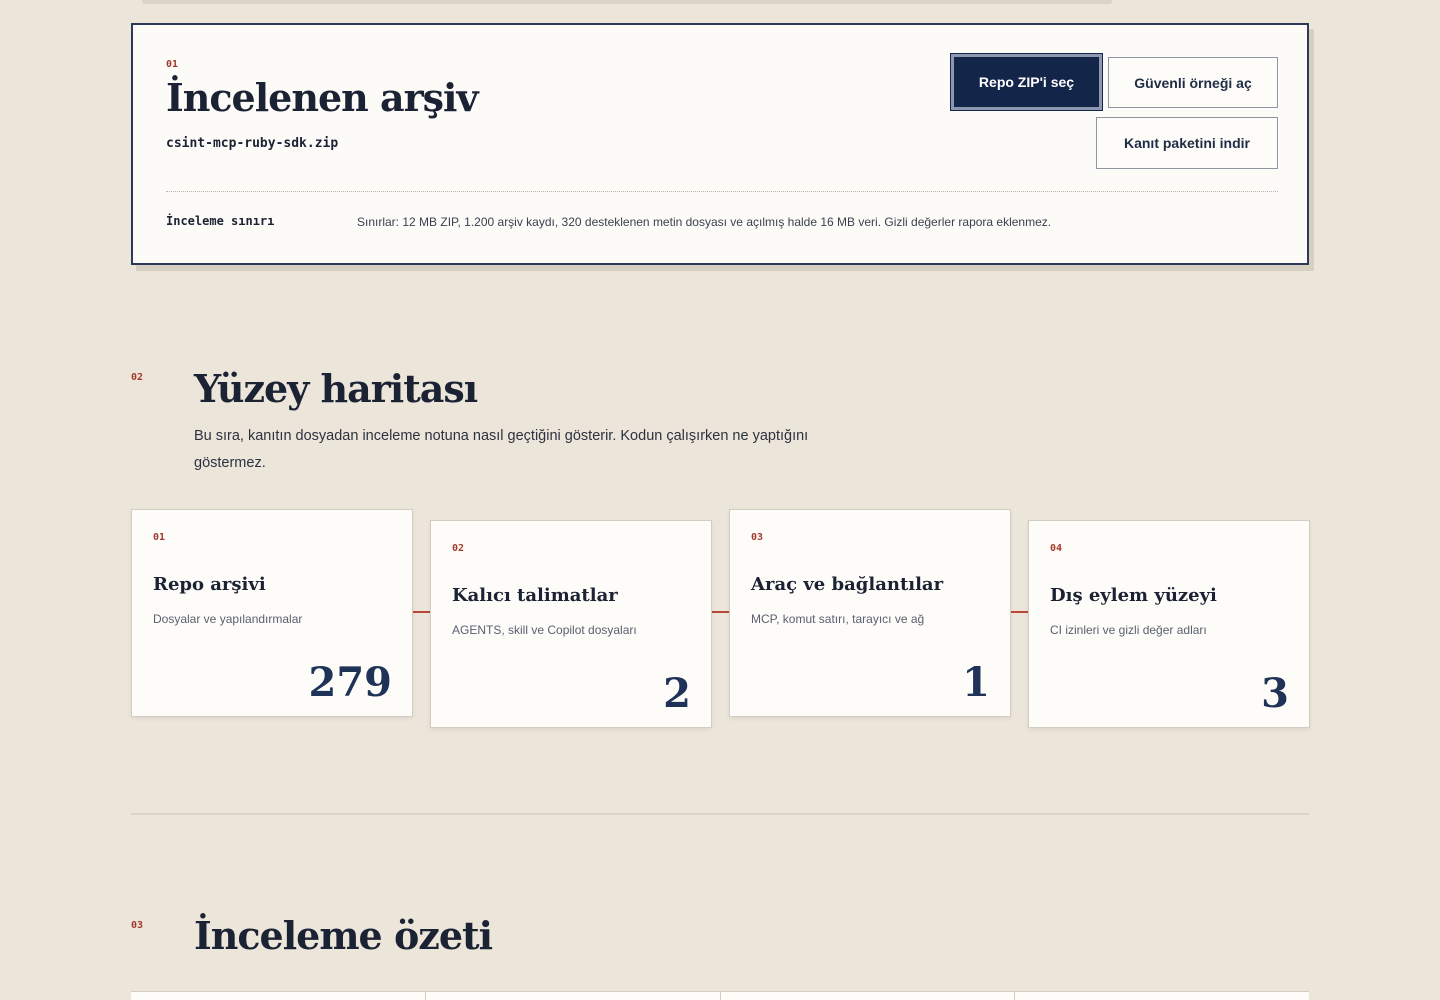 The height and width of the screenshot is (1000, 1440). Describe the element at coordinates (172, 64) in the screenshot. I see `archive-step-number: 01` at that location.